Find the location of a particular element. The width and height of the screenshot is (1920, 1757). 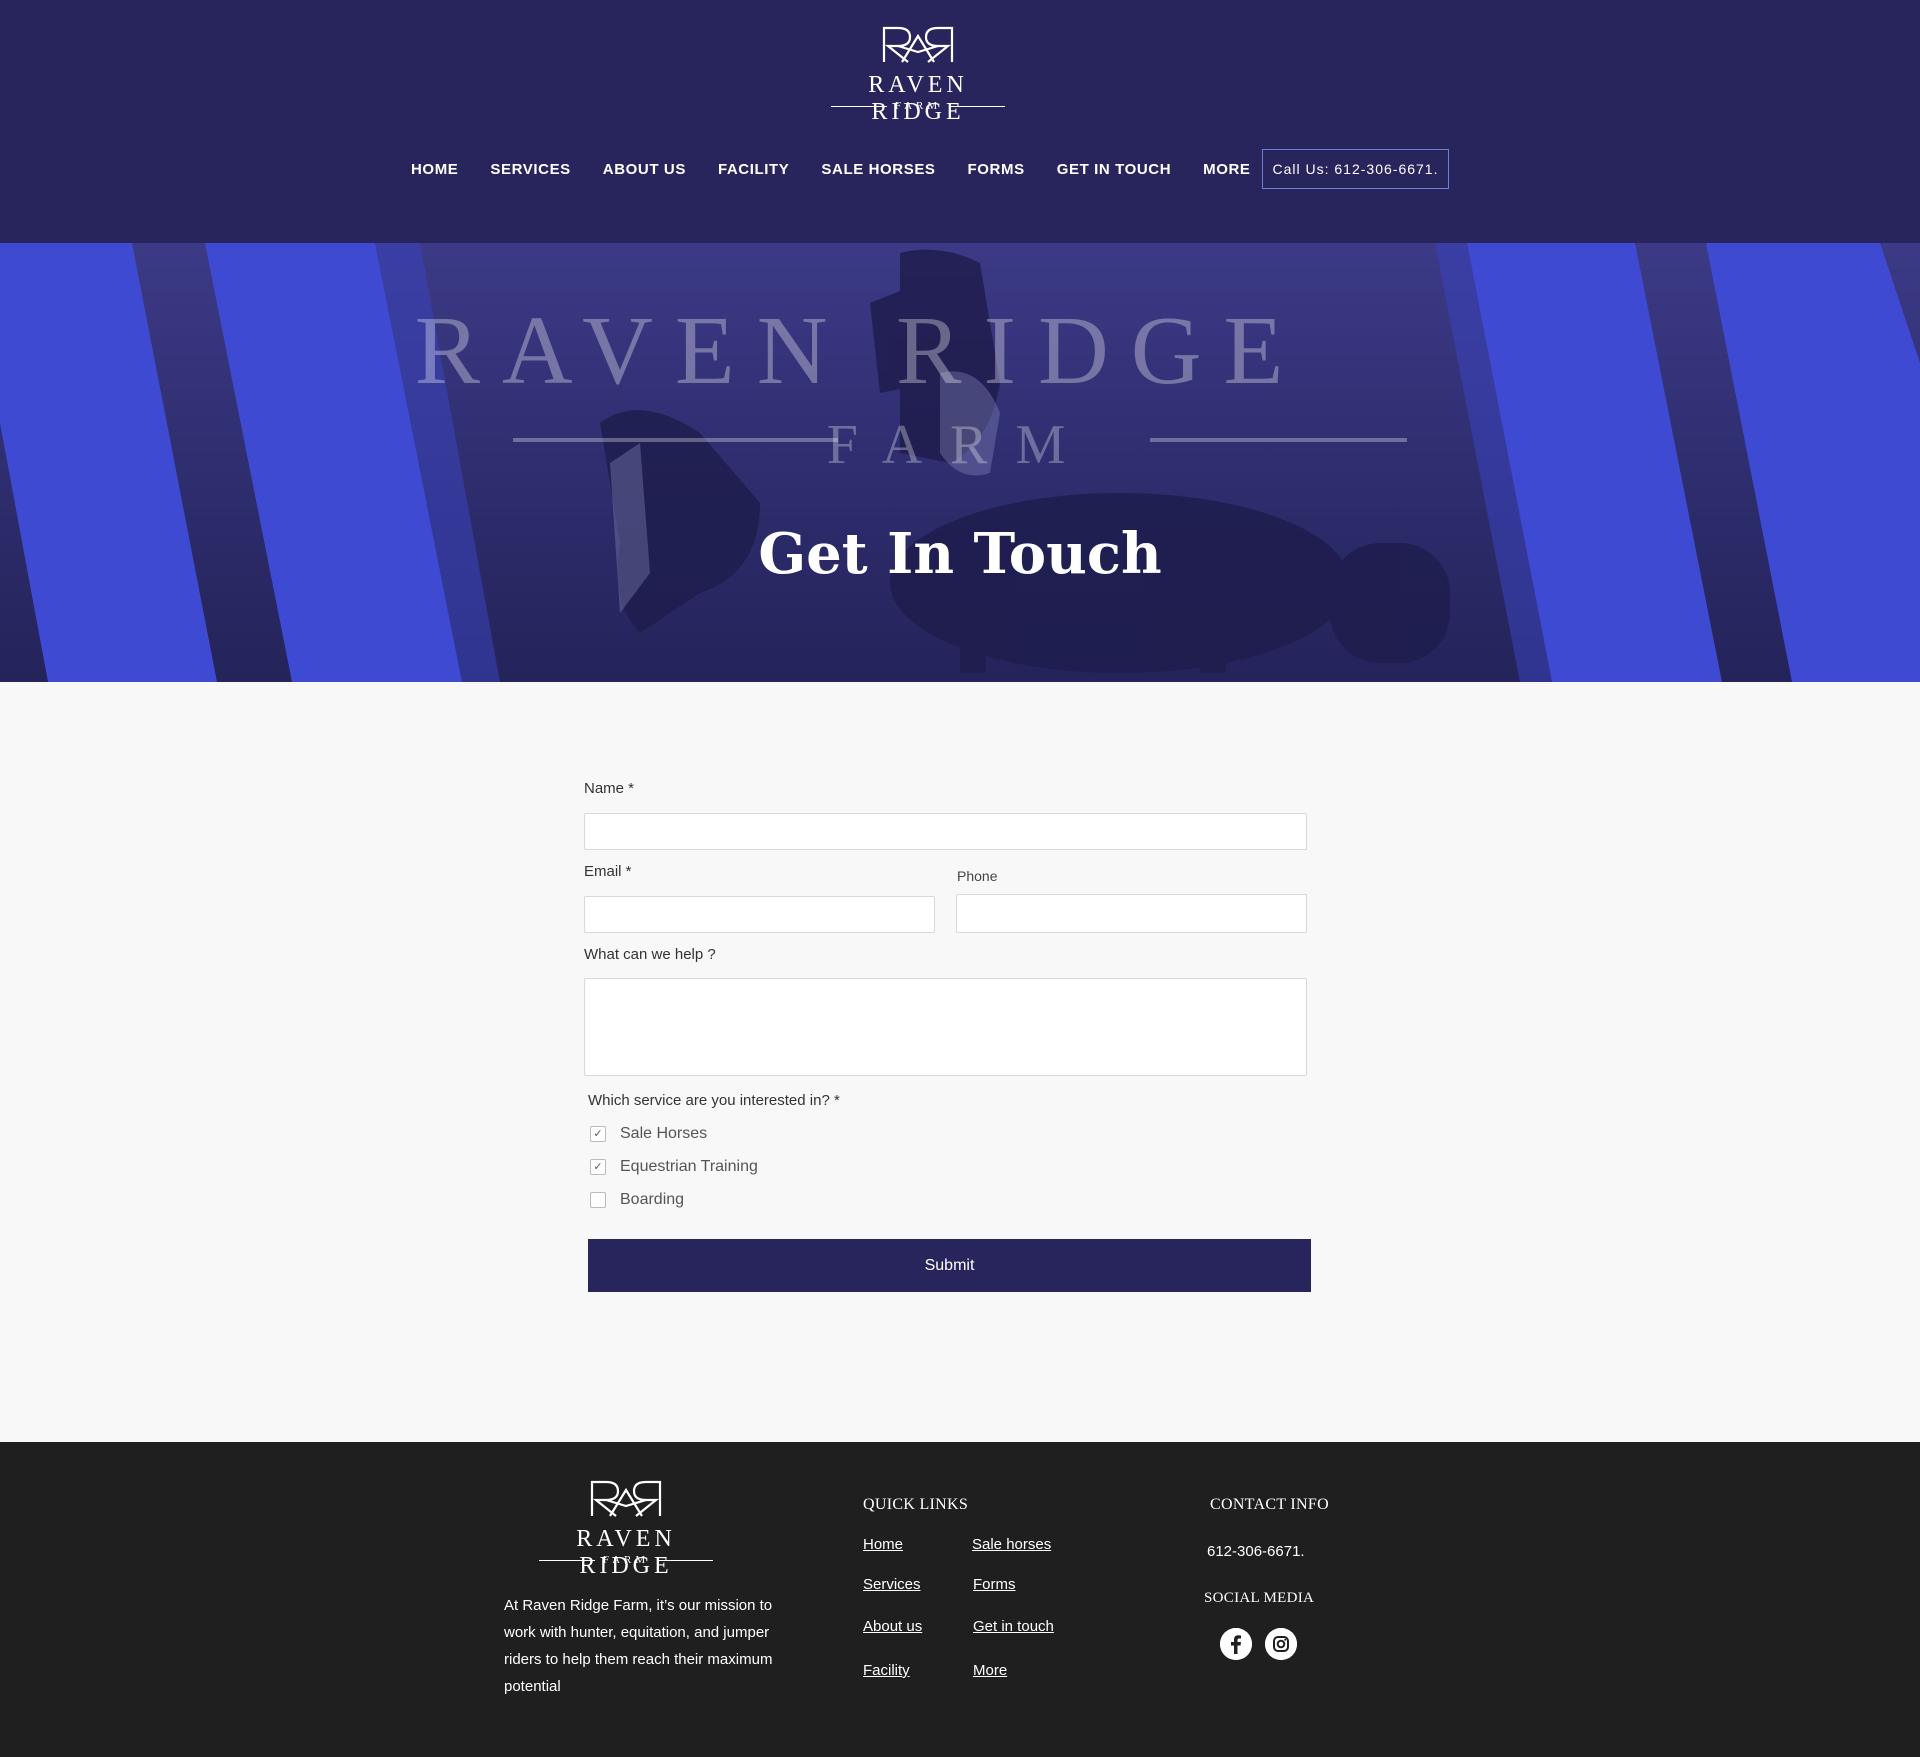

footer-link-home: Home is located at coordinates (883, 1544).